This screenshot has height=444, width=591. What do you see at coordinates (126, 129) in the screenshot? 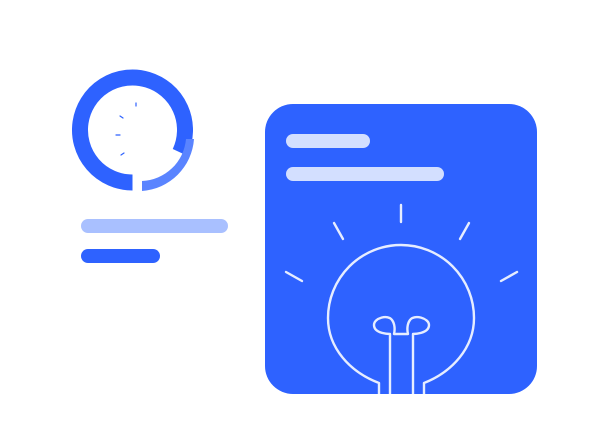
I see `gauge-ticks` at bounding box center [126, 129].